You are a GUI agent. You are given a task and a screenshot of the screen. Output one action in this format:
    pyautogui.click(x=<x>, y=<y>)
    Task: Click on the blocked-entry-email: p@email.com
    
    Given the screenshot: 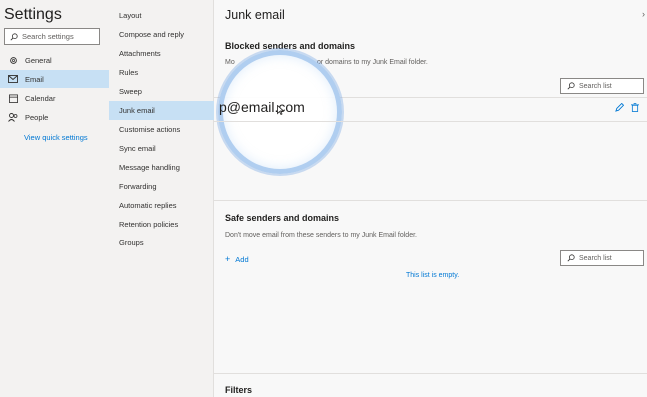 What is the action you would take?
    pyautogui.click(x=262, y=107)
    